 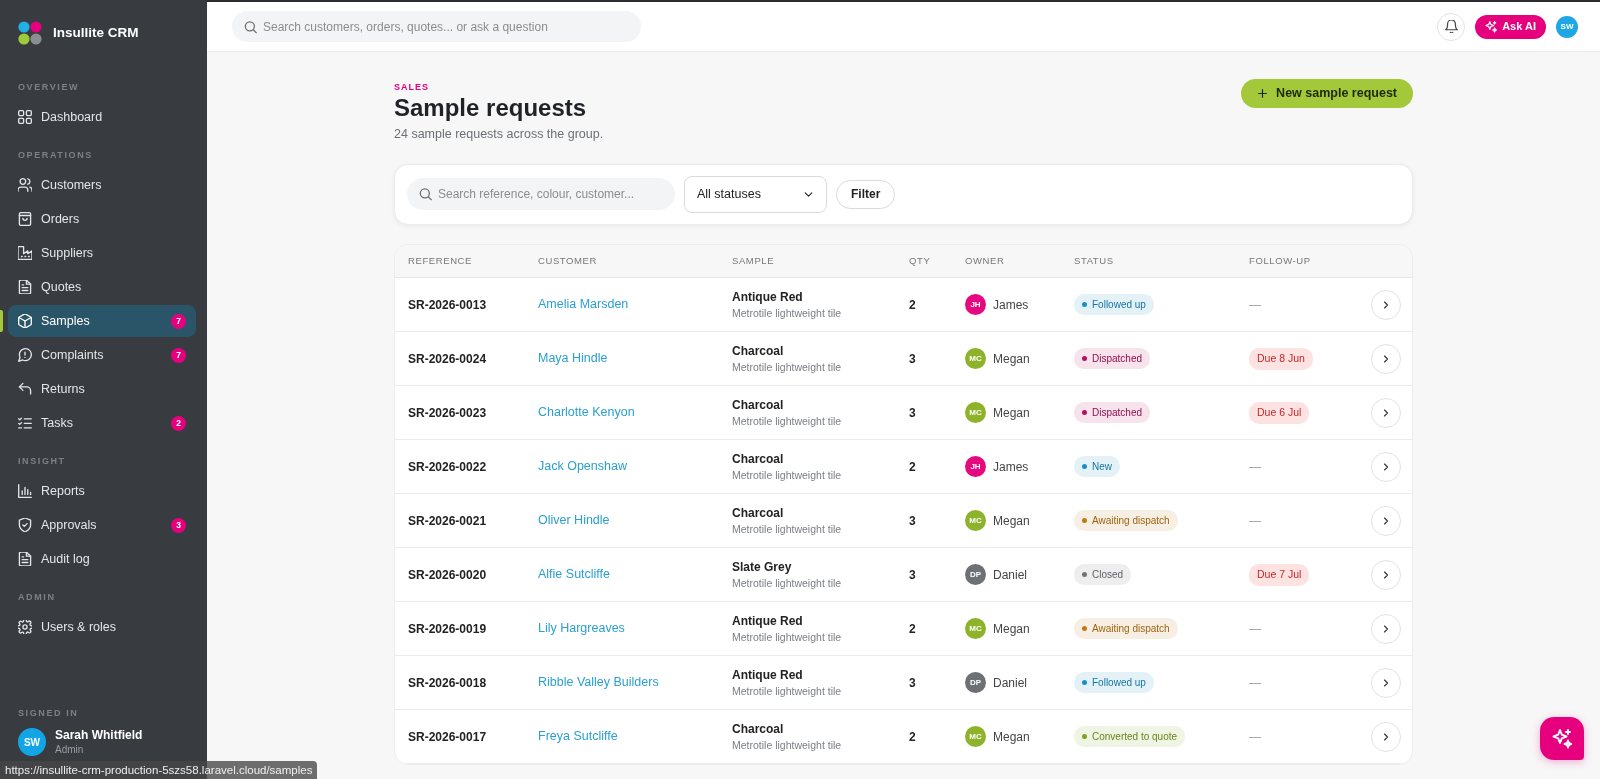 What do you see at coordinates (102, 287) in the screenshot?
I see `sidebar-item: Quotes` at bounding box center [102, 287].